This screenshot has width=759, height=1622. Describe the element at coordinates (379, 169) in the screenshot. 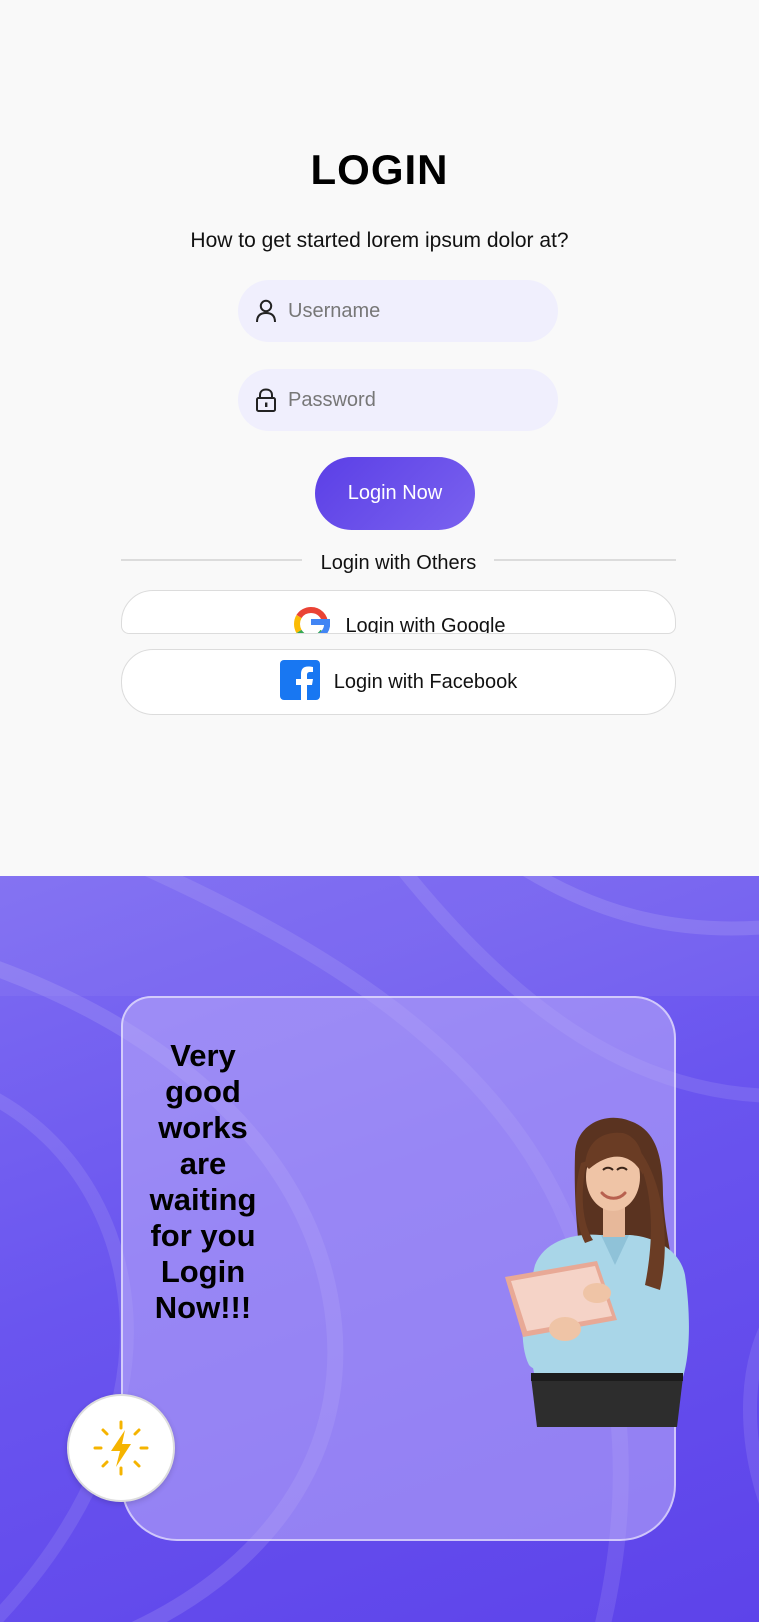

I see `page-title: LOGIN` at that location.